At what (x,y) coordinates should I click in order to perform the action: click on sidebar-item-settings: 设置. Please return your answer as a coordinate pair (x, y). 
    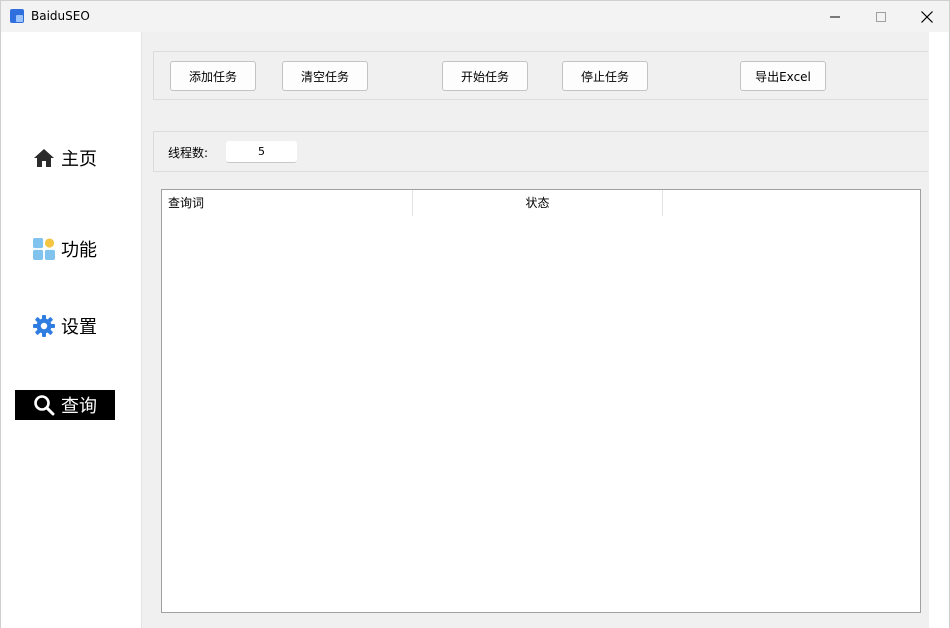
    Looking at the image, I should click on (65, 326).